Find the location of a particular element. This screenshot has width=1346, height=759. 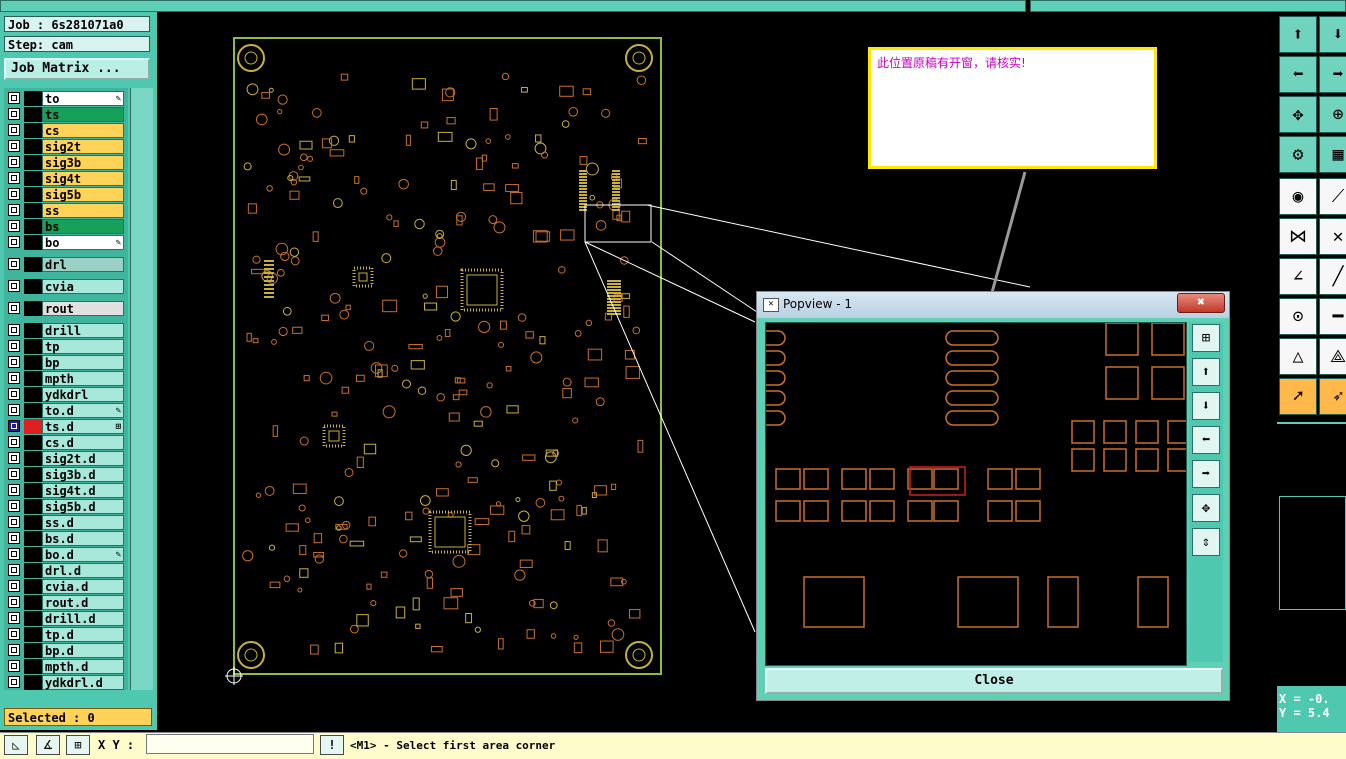

layer-row: ydkdrl.d is located at coordinates (66, 682).